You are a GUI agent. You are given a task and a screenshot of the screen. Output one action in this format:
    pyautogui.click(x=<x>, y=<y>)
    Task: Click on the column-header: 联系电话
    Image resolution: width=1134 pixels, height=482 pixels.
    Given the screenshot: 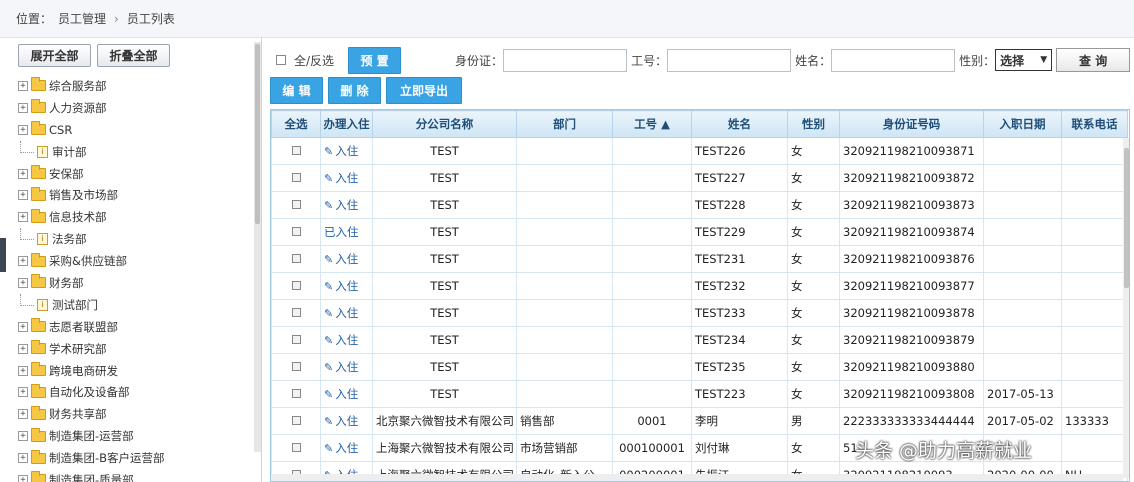 What is the action you would take?
    pyautogui.click(x=1094, y=124)
    